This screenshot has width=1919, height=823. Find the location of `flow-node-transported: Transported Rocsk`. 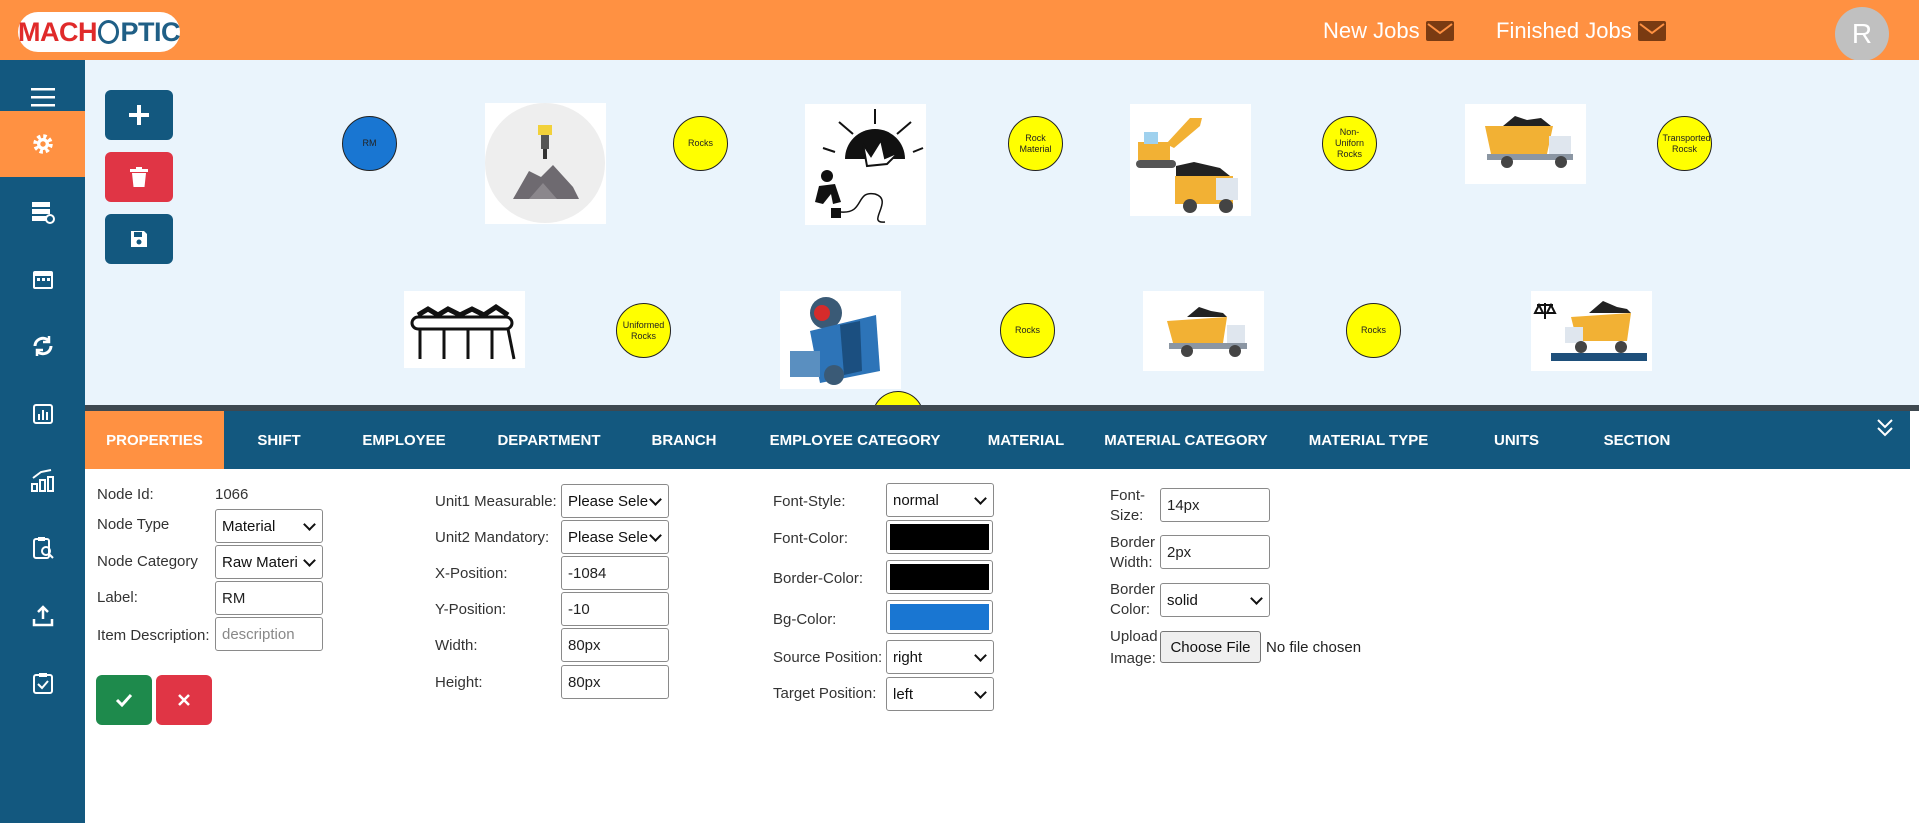

flow-node-transported: Transported Rocsk is located at coordinates (1684, 143).